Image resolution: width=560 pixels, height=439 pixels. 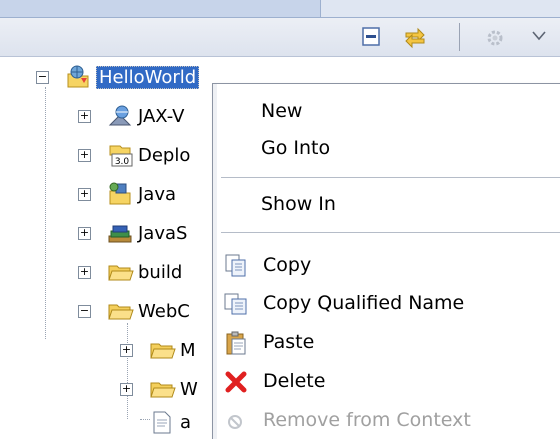 What do you see at coordinates (122, 162) in the screenshot?
I see `svg-text: 3.0` at bounding box center [122, 162].